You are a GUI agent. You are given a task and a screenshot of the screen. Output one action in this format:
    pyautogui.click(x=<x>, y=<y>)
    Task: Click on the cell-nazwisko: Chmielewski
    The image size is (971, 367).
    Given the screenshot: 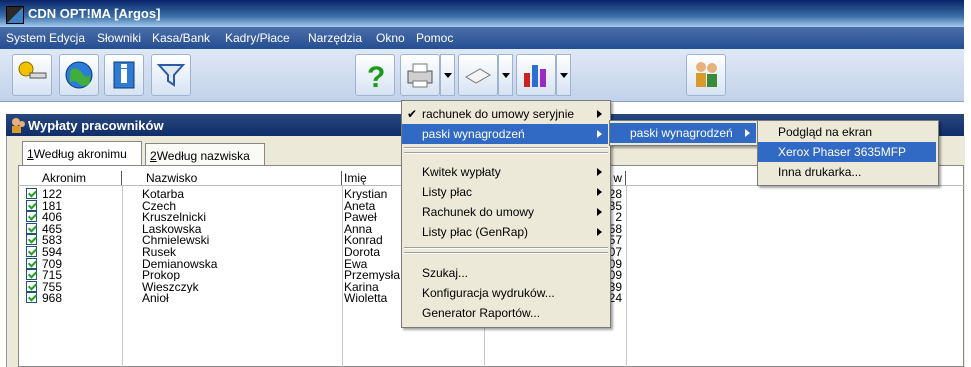 What is the action you would take?
    pyautogui.click(x=176, y=240)
    